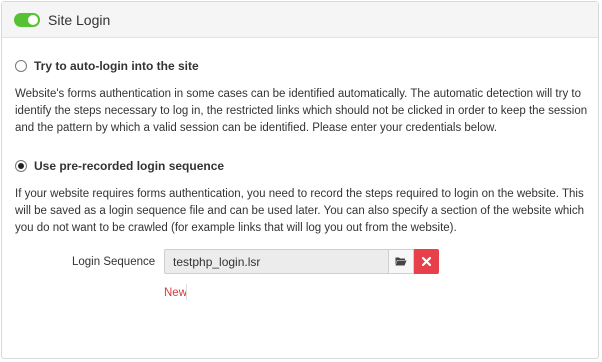  I want to click on close-icon, so click(426, 262).